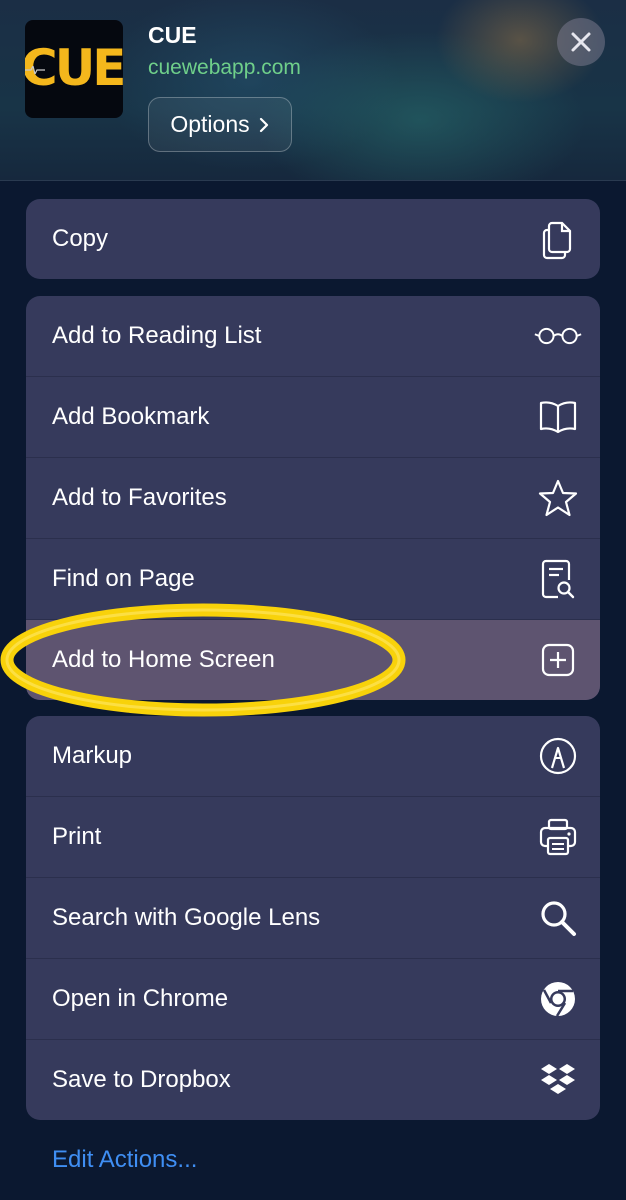  I want to click on action-add-to-home-screen: Add to Home Screen, so click(313, 660).